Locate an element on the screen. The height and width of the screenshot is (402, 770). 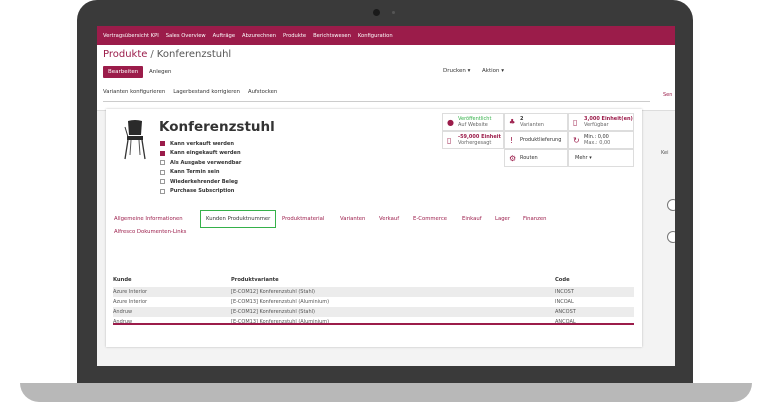
tab-general-information: Allgemeine Informationen is located at coordinates (148, 219).